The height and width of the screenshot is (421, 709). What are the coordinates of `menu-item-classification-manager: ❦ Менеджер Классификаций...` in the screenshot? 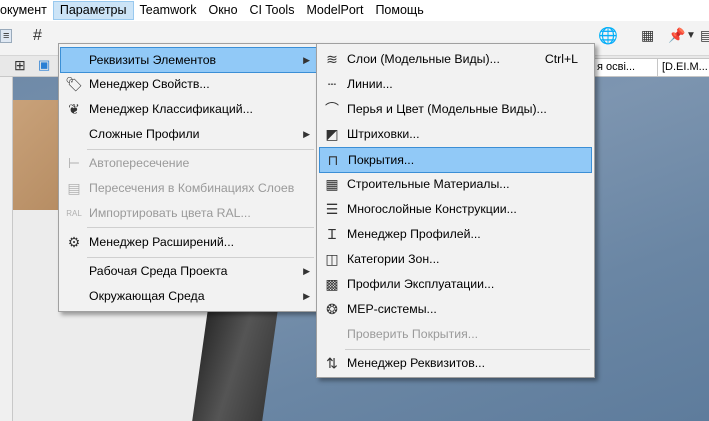 It's located at (188, 109).